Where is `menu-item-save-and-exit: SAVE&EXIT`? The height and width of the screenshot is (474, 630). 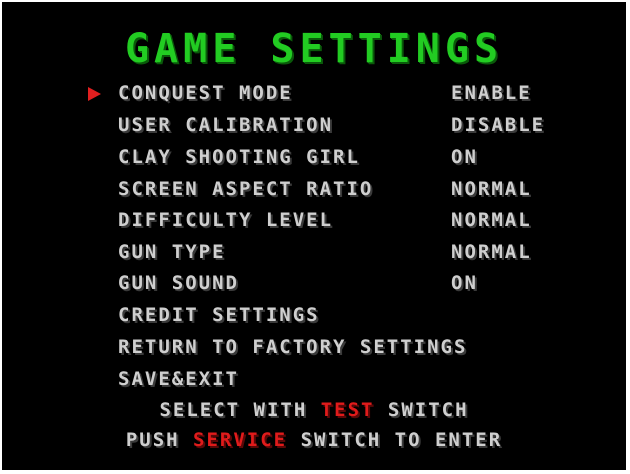 menu-item-save-and-exit: SAVE&EXIT is located at coordinates (314, 379).